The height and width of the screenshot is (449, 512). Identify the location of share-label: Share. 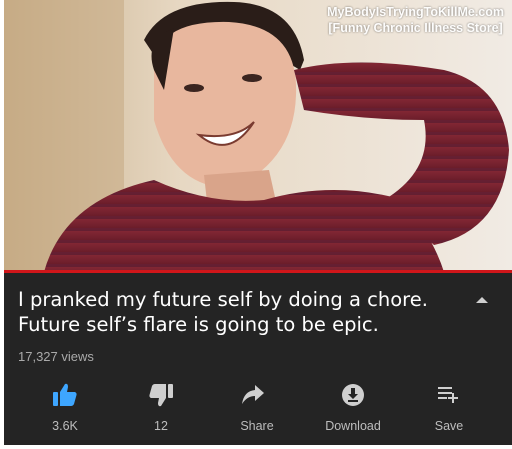
(257, 426).